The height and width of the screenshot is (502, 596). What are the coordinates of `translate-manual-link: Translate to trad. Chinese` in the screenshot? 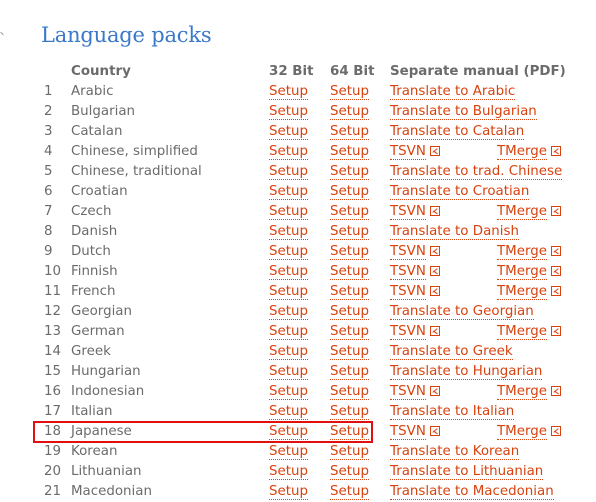 It's located at (476, 172).